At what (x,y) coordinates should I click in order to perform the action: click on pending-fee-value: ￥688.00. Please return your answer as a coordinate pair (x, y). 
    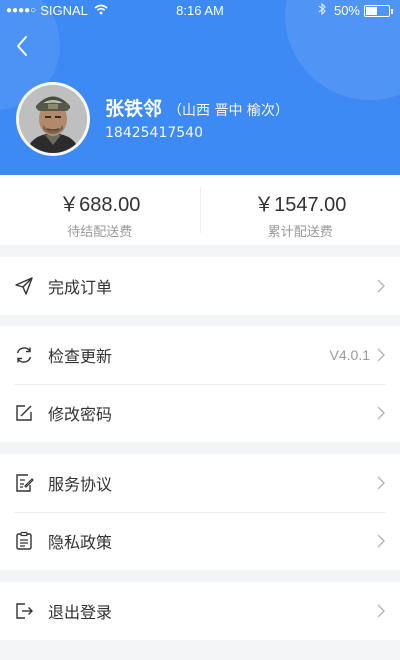
    Looking at the image, I should click on (100, 205).